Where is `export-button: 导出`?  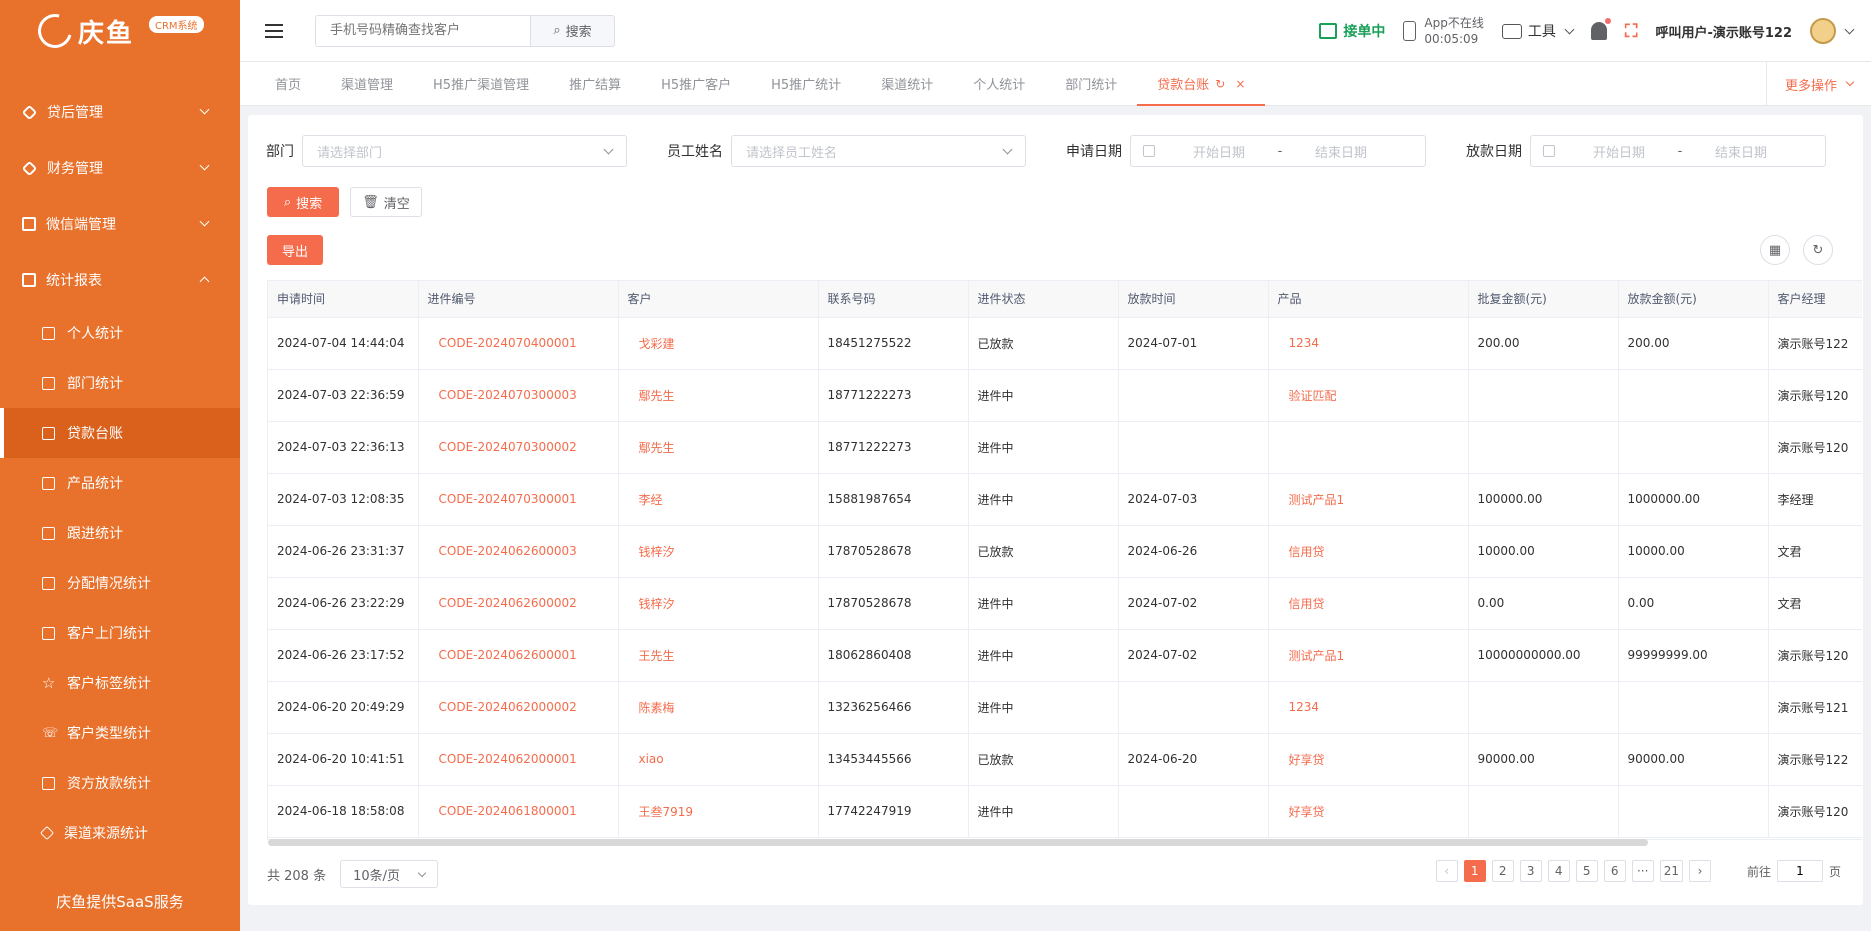 export-button: 导出 is located at coordinates (295, 250).